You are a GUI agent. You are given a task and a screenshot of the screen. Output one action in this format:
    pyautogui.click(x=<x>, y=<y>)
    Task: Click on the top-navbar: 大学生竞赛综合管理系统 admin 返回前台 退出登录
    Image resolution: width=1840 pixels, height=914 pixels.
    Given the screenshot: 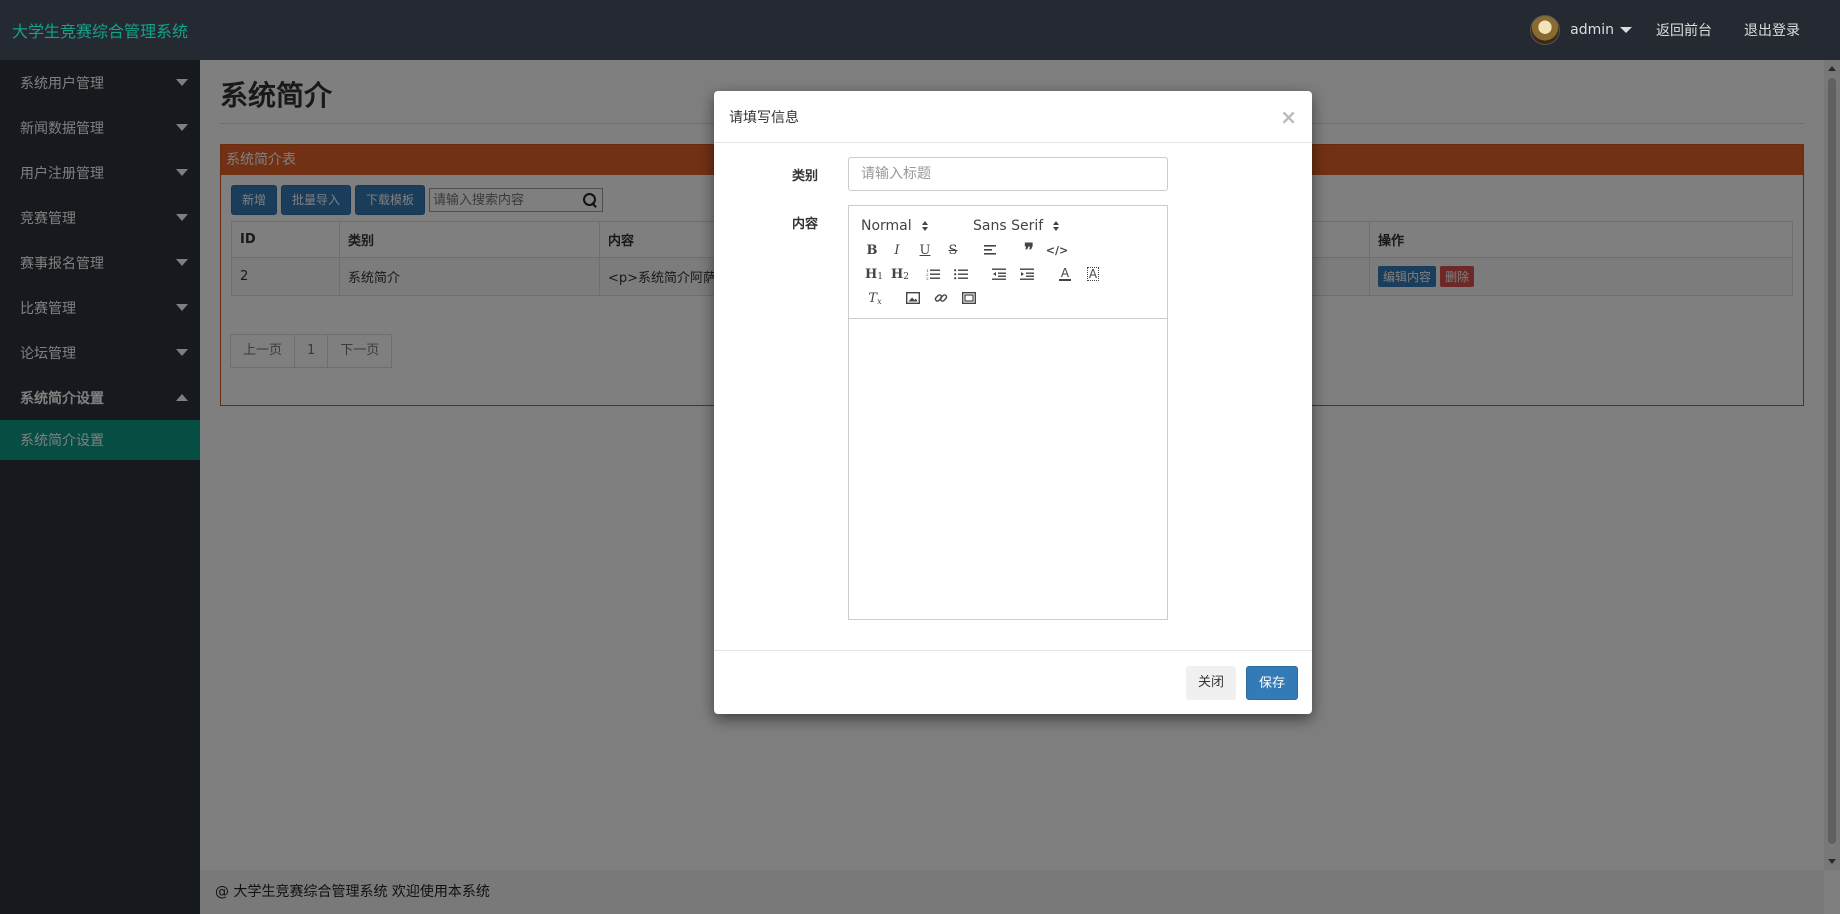 What is the action you would take?
    pyautogui.click(x=920, y=30)
    